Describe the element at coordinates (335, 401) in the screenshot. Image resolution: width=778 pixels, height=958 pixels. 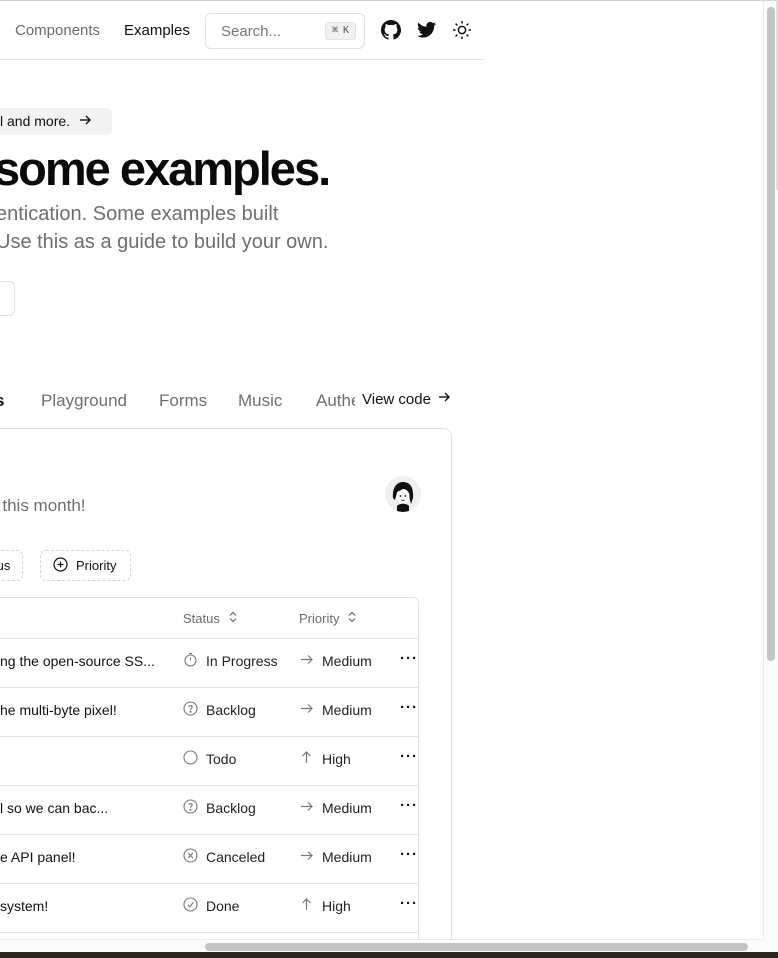
I see `tab-authentication: Authe` at that location.